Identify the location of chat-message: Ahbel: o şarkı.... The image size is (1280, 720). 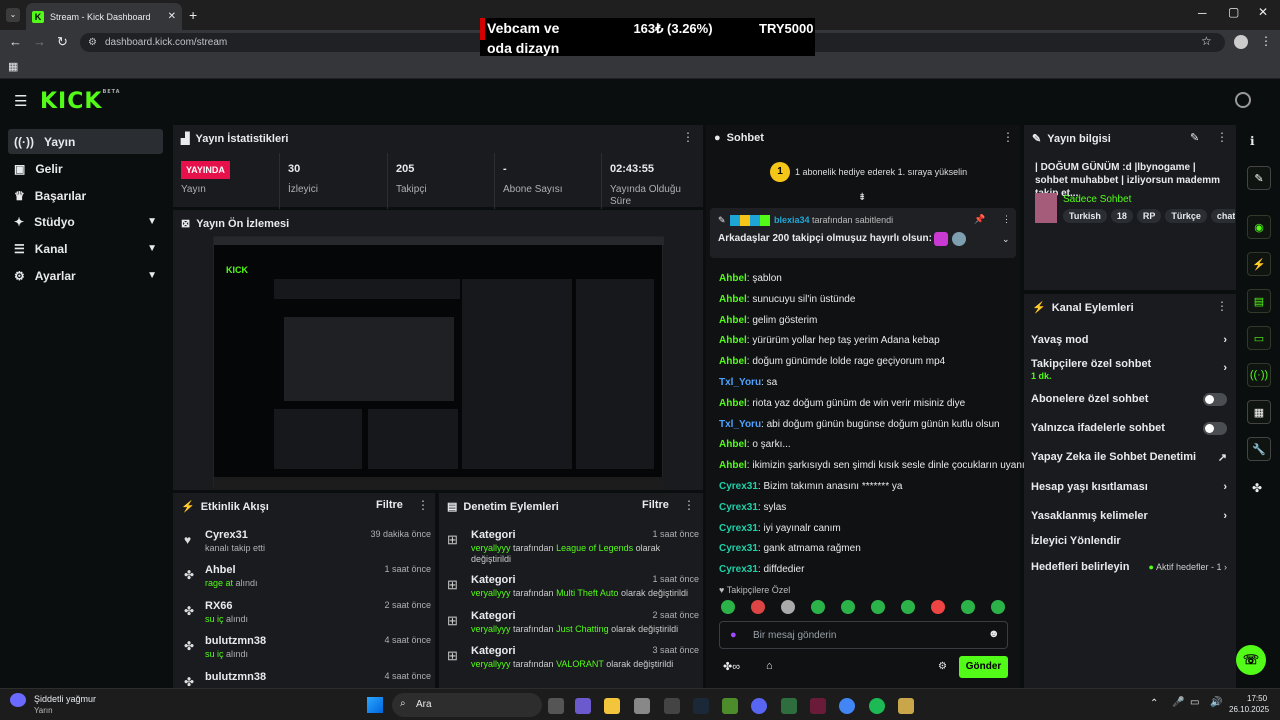
(755, 444).